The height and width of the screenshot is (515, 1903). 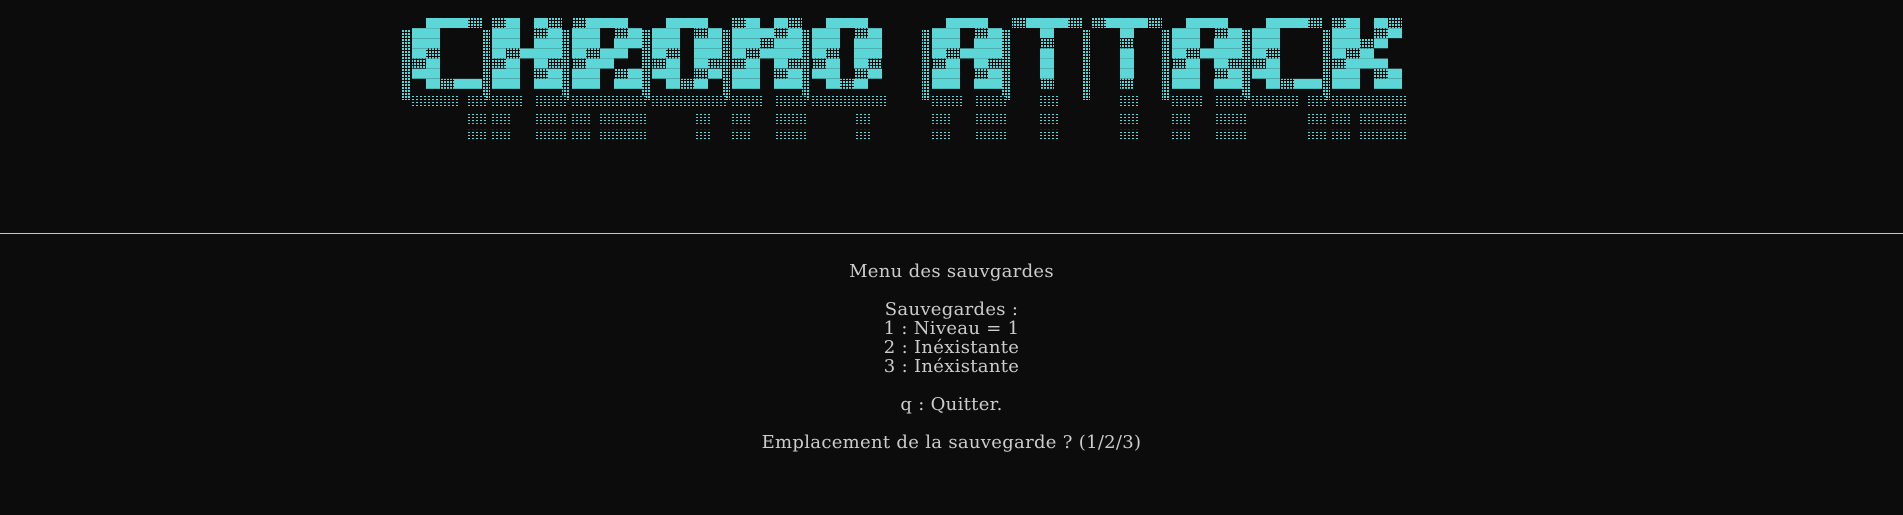 What do you see at coordinates (951, 347) in the screenshot?
I see `save-slot-2: 2 : Inéxistante` at bounding box center [951, 347].